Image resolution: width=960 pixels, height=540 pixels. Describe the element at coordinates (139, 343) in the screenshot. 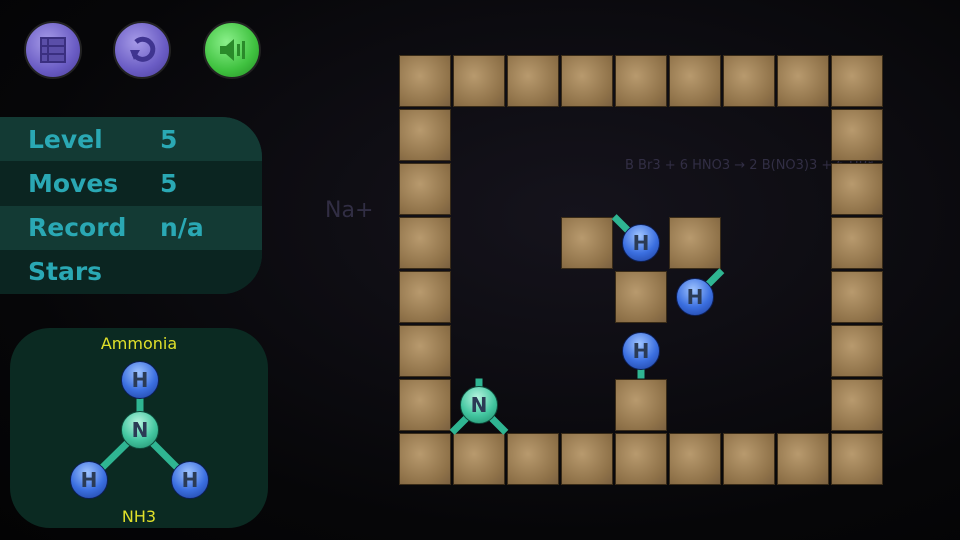

I see `molecule-name: Ammonia` at that location.